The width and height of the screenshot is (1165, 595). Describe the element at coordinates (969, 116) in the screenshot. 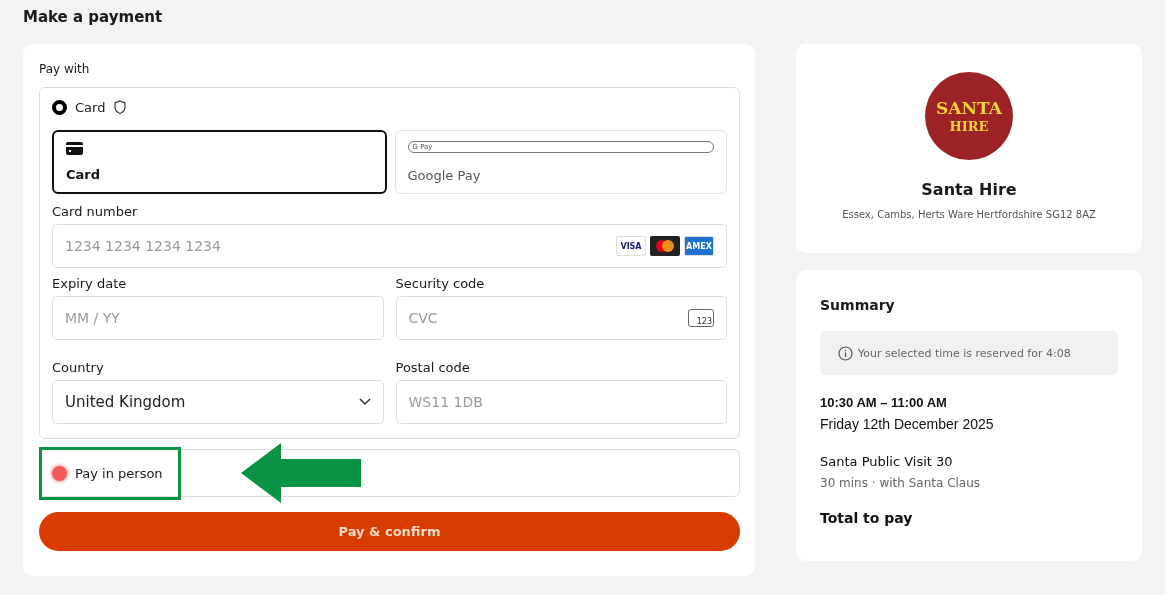

I see `merchant-logo: SANTA HIRE` at that location.